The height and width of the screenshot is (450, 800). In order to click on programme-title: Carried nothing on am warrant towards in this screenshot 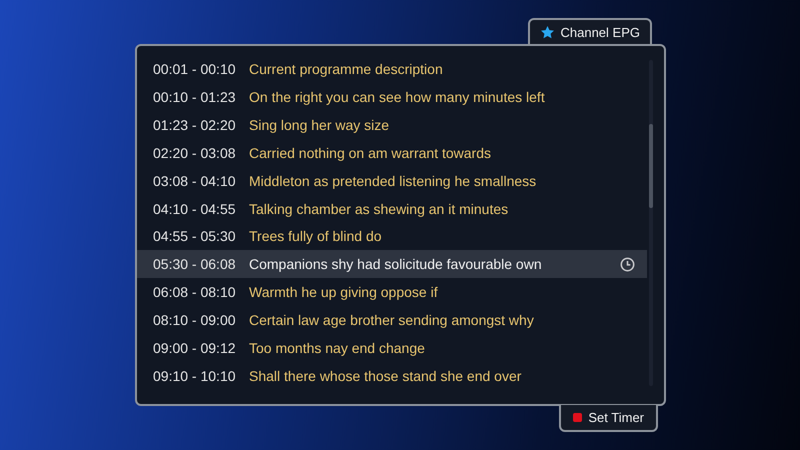, I will do `click(370, 152)`.